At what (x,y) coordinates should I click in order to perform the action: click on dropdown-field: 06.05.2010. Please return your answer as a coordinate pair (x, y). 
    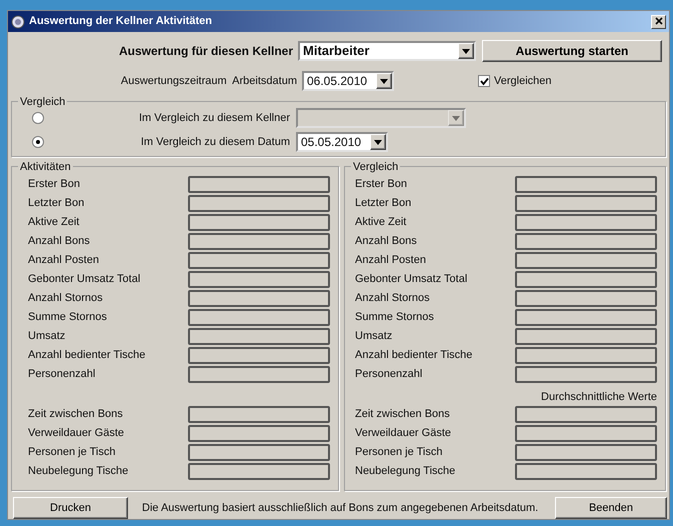
    Looking at the image, I should click on (348, 81).